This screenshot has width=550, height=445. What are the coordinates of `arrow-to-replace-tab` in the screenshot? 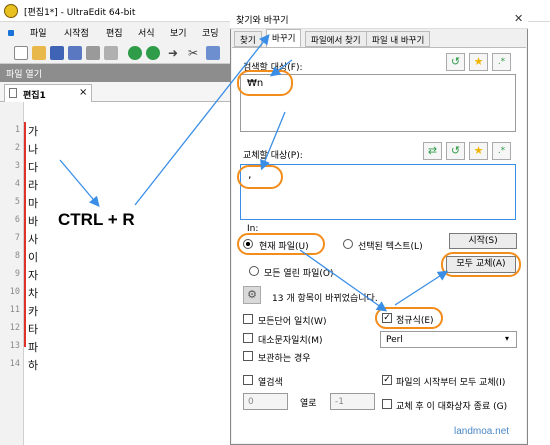 It's located at (202, 119).